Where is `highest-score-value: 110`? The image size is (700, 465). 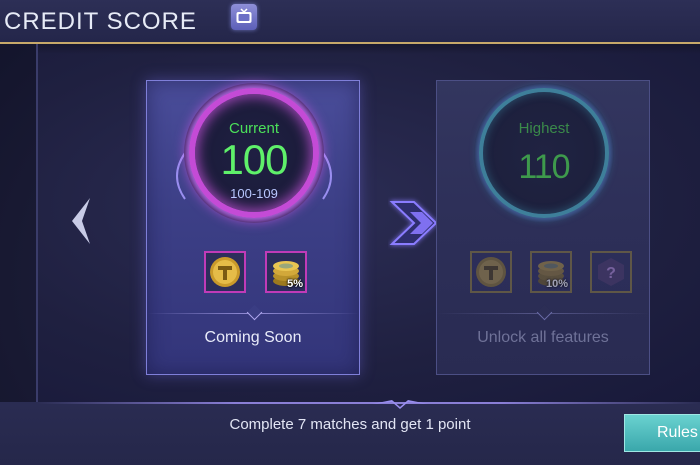
highest-score-value: 110 is located at coordinates (544, 167).